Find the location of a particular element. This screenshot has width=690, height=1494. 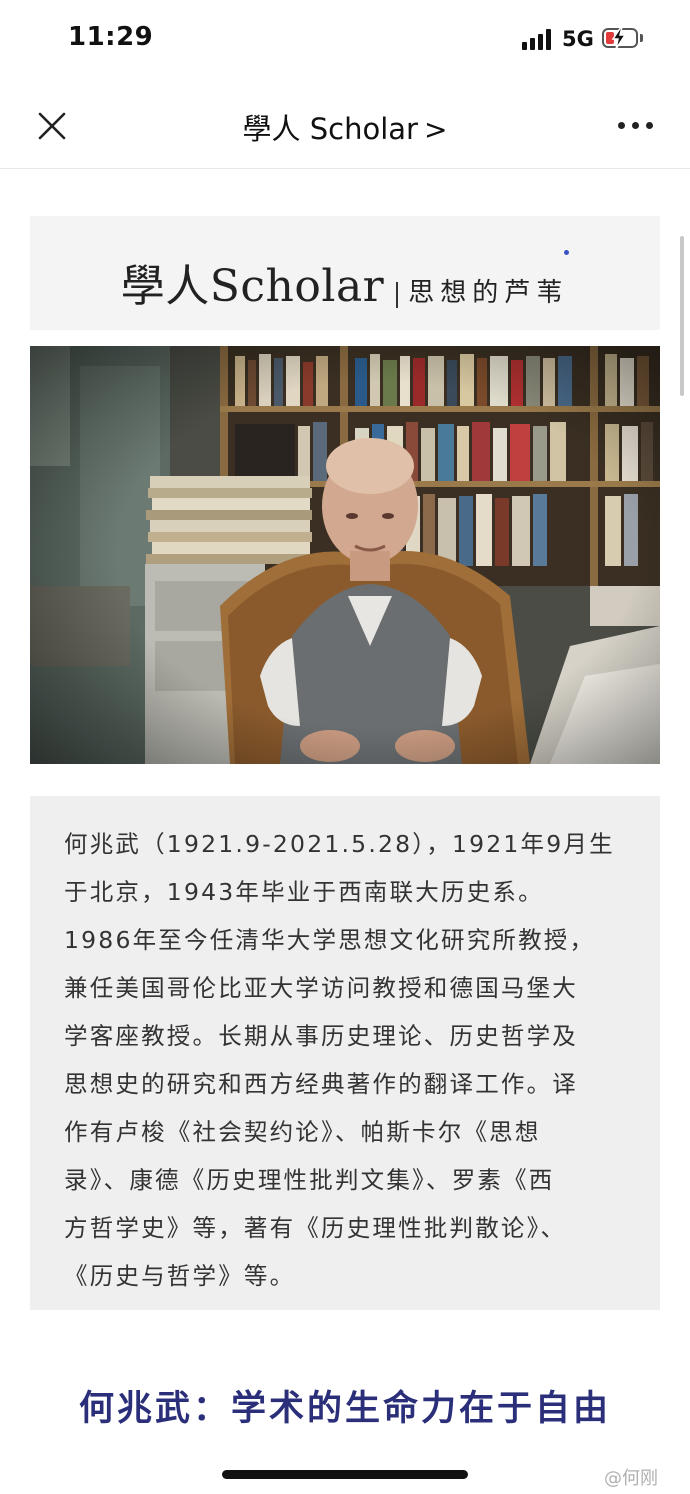

bio-line: 学客座教授。长期从事历史理论、历史哲学及 is located at coordinates (321, 1036).